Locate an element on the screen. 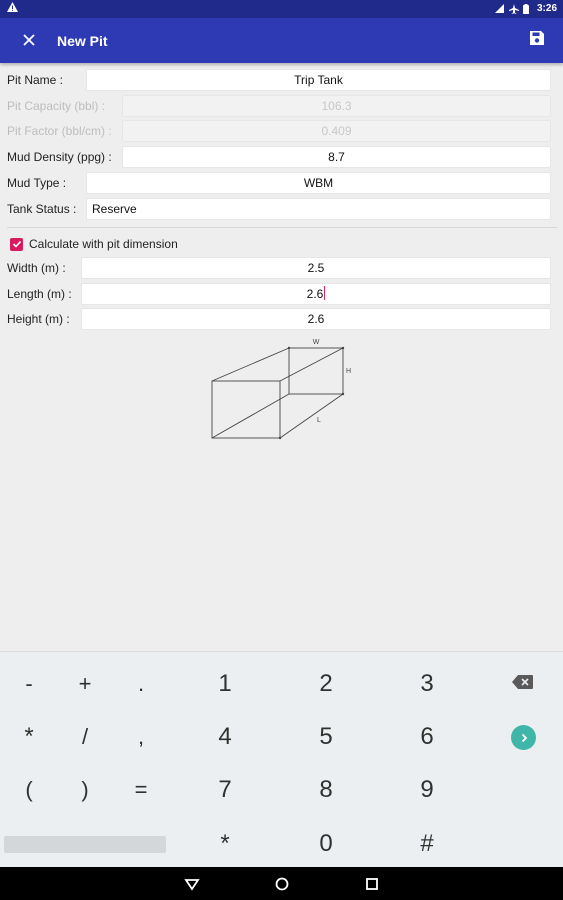 Image resolution: width=563 pixels, height=900 pixels. save-icon is located at coordinates (539, 40).